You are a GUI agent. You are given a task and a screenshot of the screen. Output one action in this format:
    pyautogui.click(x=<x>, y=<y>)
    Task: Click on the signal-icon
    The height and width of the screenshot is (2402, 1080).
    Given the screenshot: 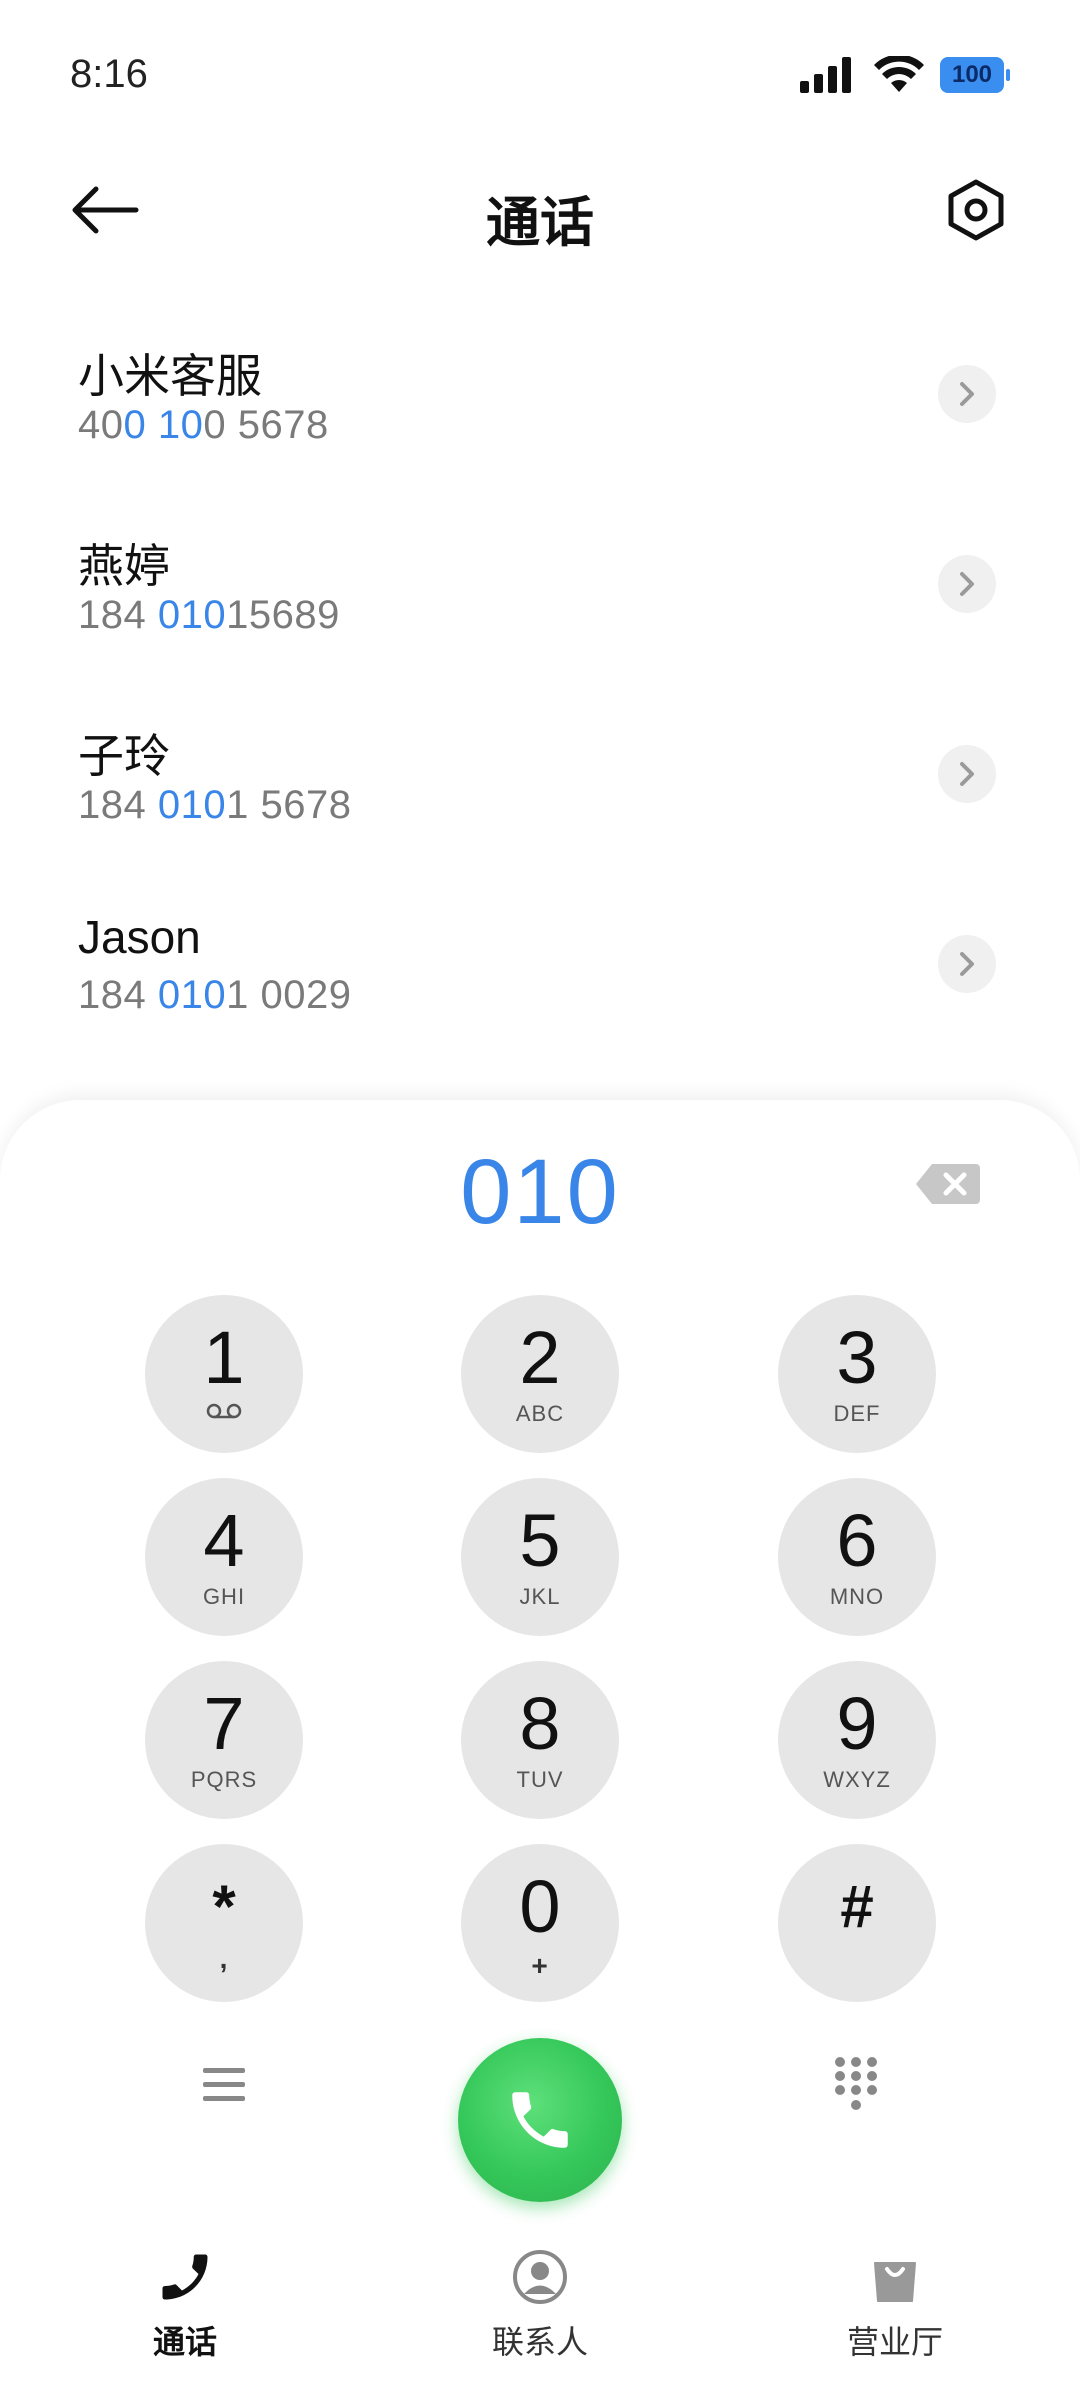 What is the action you would take?
    pyautogui.click(x=825, y=75)
    